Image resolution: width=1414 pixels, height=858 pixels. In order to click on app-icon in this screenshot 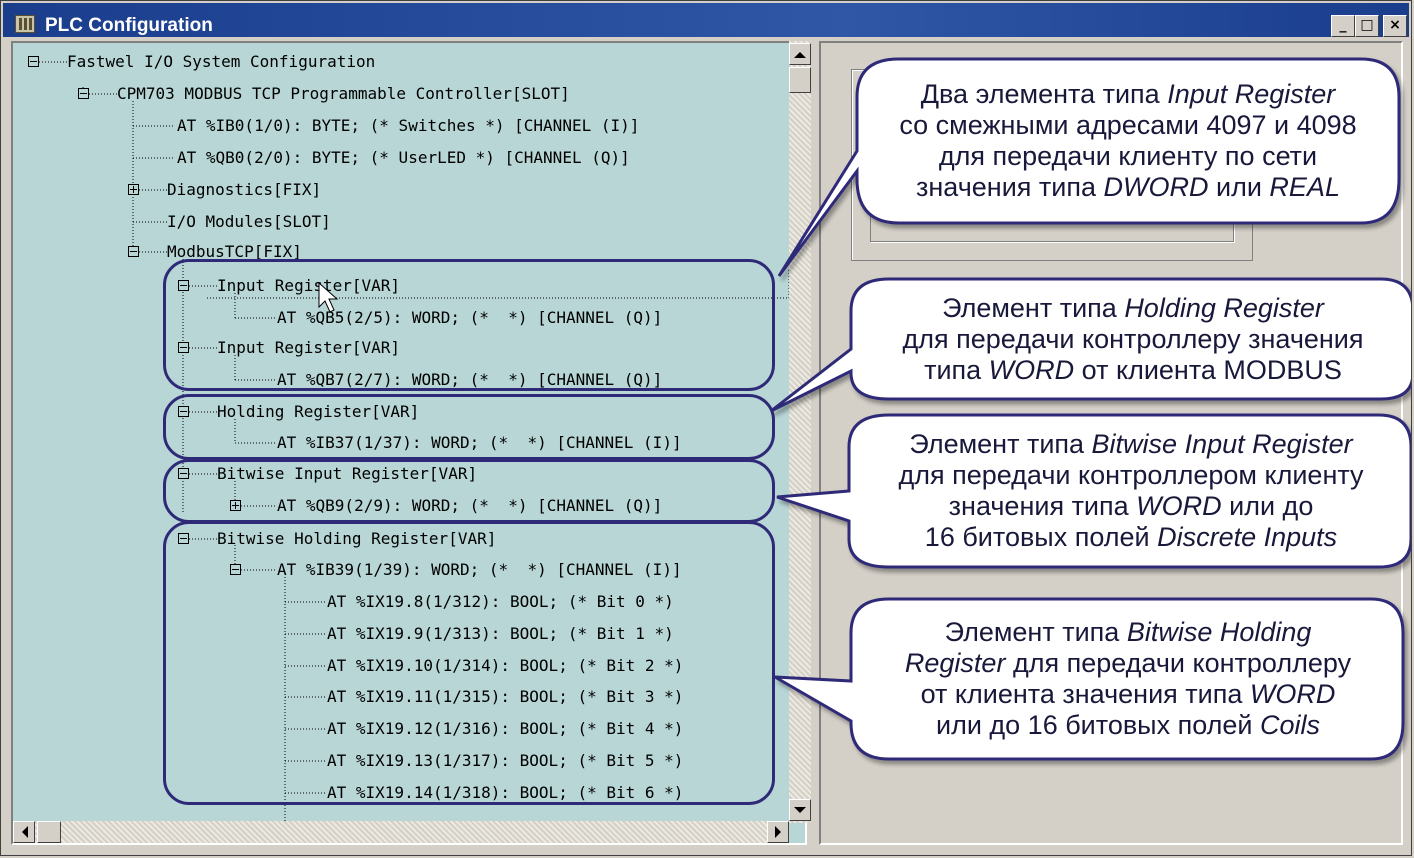, I will do `click(25, 24)`.